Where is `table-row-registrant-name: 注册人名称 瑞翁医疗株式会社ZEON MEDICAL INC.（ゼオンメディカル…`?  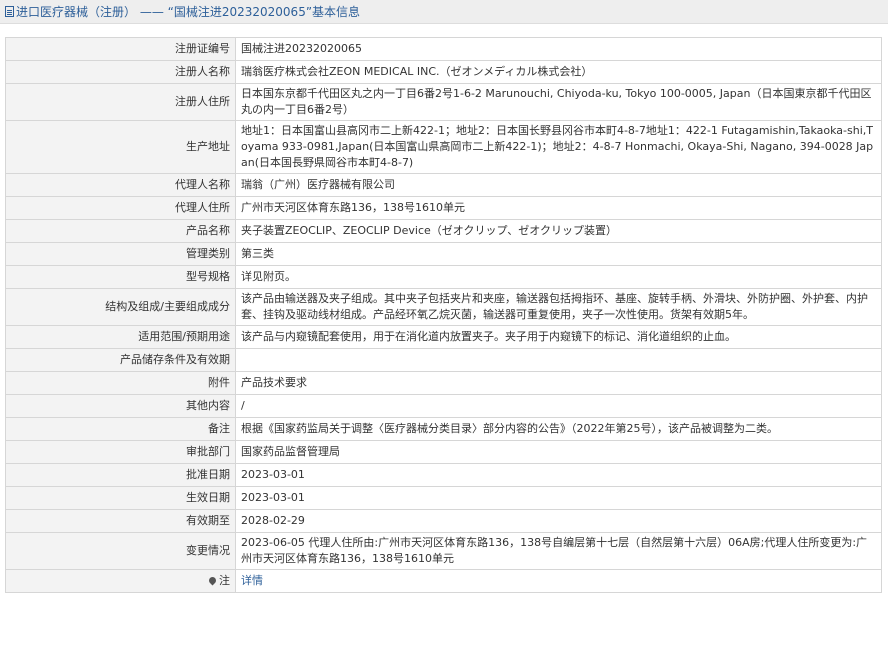
table-row-registrant-name: 注册人名称 瑞翁医疗株式会社ZEON MEDICAL INC.（ゼオンメディカル… is located at coordinates (443, 72).